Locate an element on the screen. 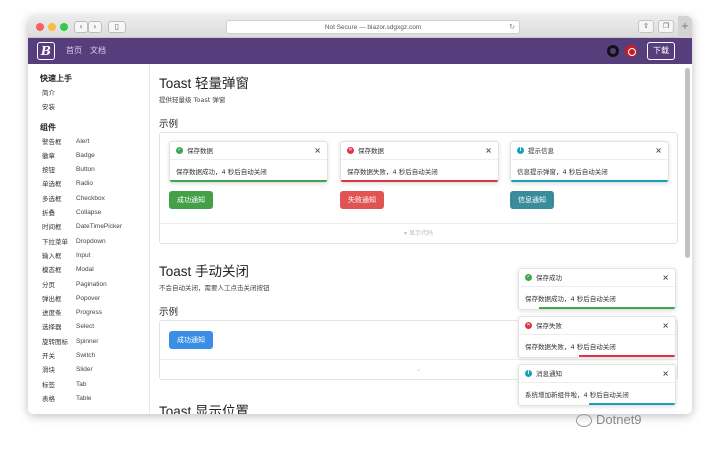 This screenshot has width=720, height=450. page-title: Toast 轻量弹窗 is located at coordinates (204, 83).